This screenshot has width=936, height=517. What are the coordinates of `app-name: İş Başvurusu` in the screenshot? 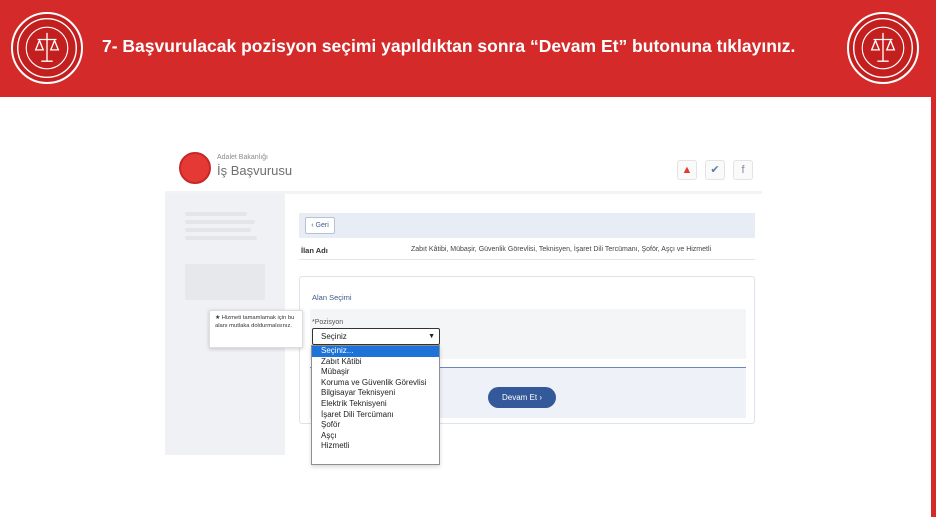 It's located at (255, 170).